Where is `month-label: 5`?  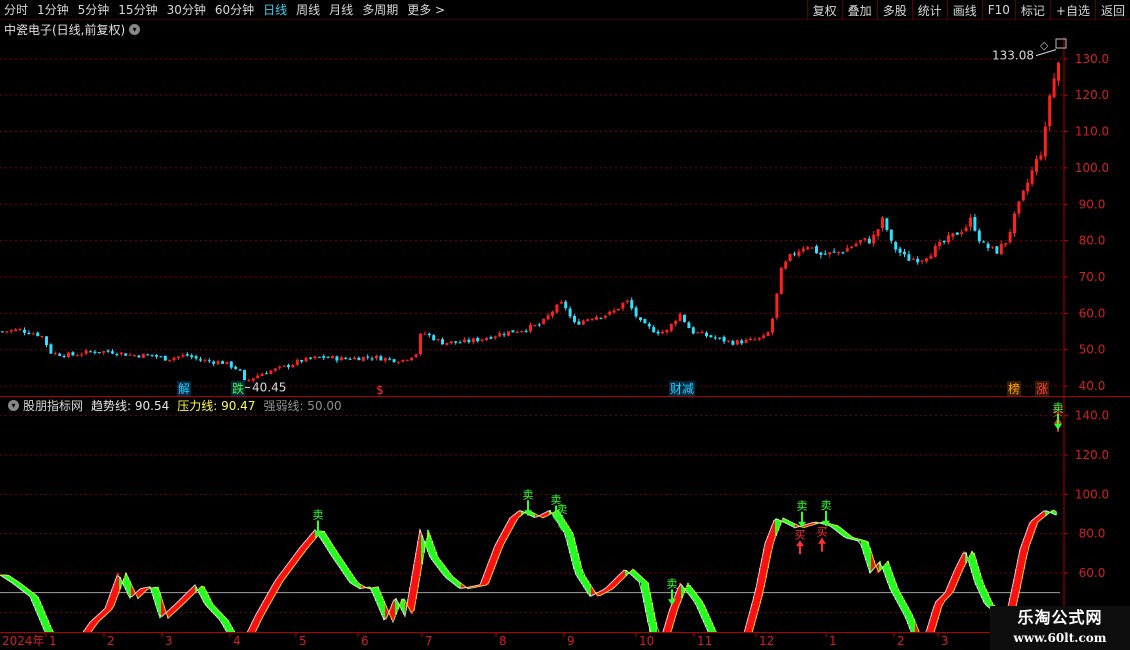
month-label: 5 is located at coordinates (303, 641).